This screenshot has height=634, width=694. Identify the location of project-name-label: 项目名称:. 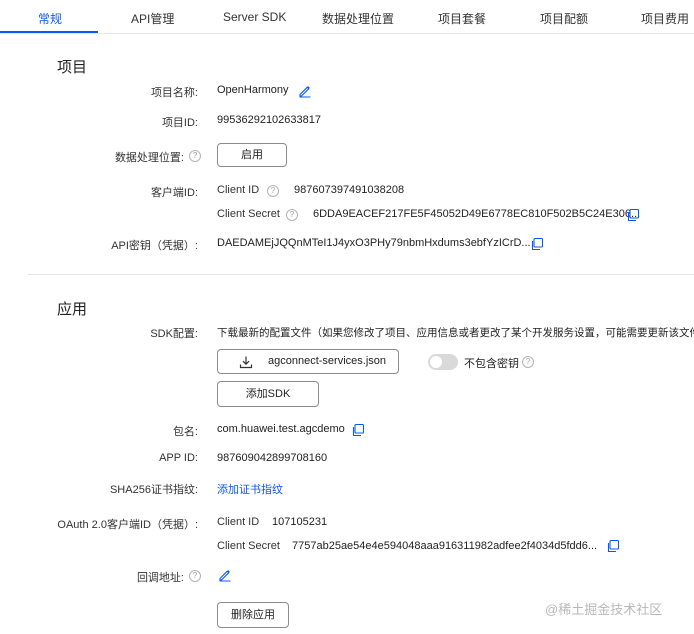
(174, 93).